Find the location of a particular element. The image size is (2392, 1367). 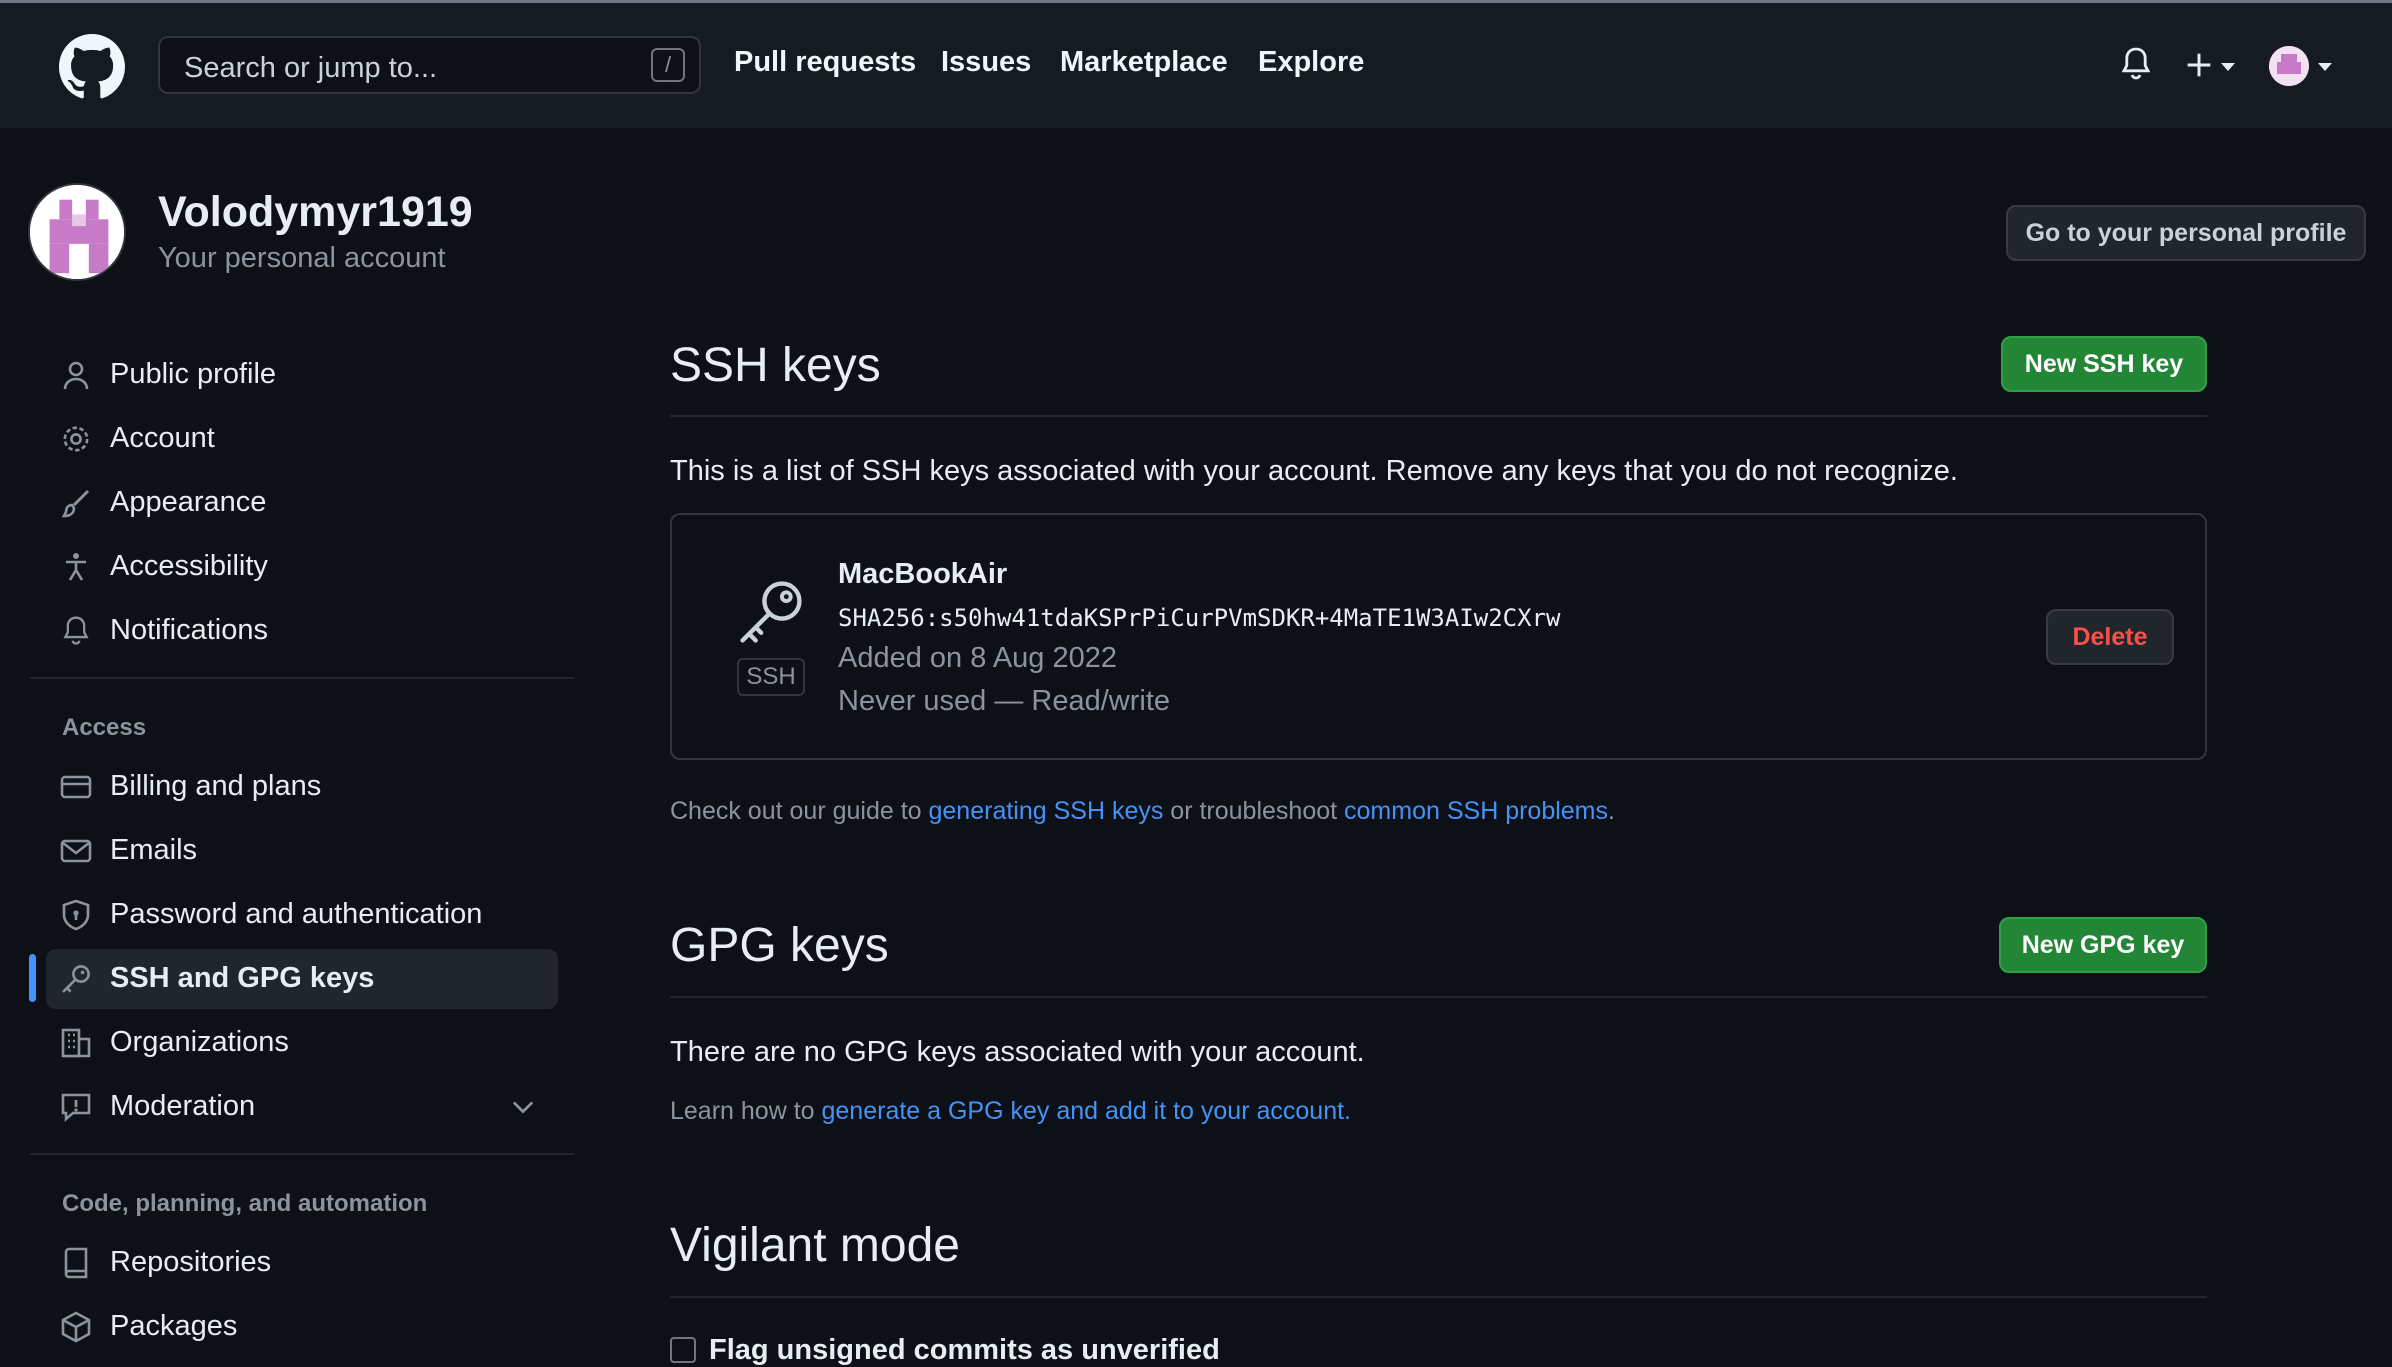

sidebar-item-label: Notifications is located at coordinates (189, 630).